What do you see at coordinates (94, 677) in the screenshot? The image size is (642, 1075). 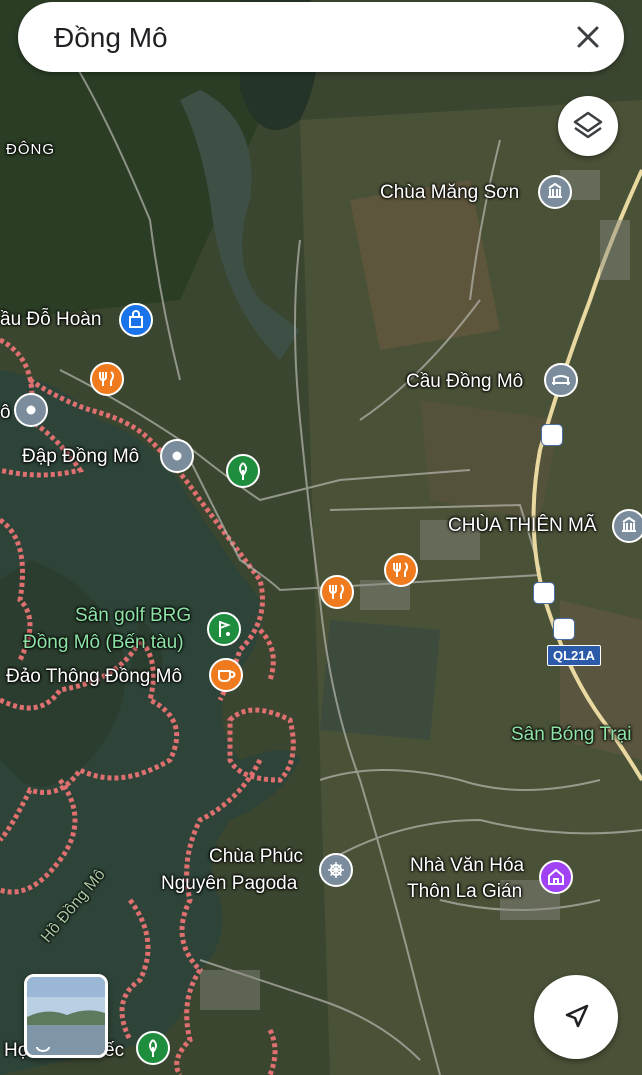 I see `place-label: Đảo Thông Đồng Mô` at bounding box center [94, 677].